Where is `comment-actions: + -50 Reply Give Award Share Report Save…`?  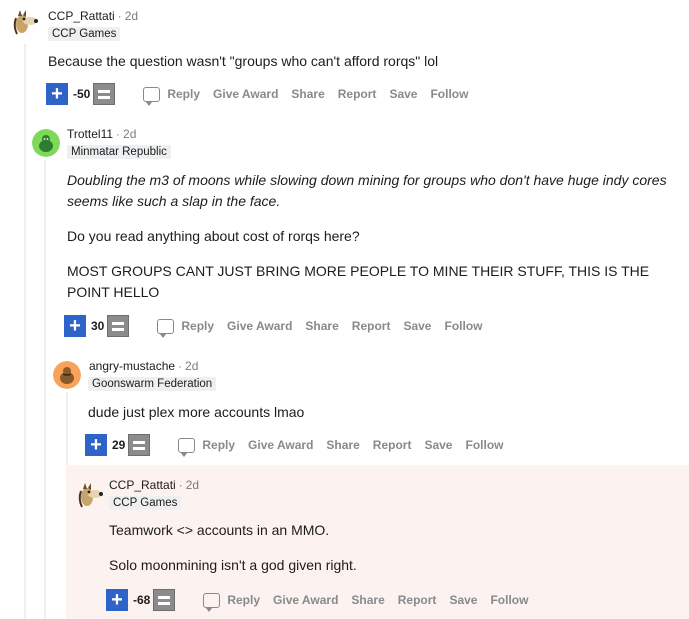 comment-actions: + -50 Reply Give Award Share Report Save… is located at coordinates (257, 94).